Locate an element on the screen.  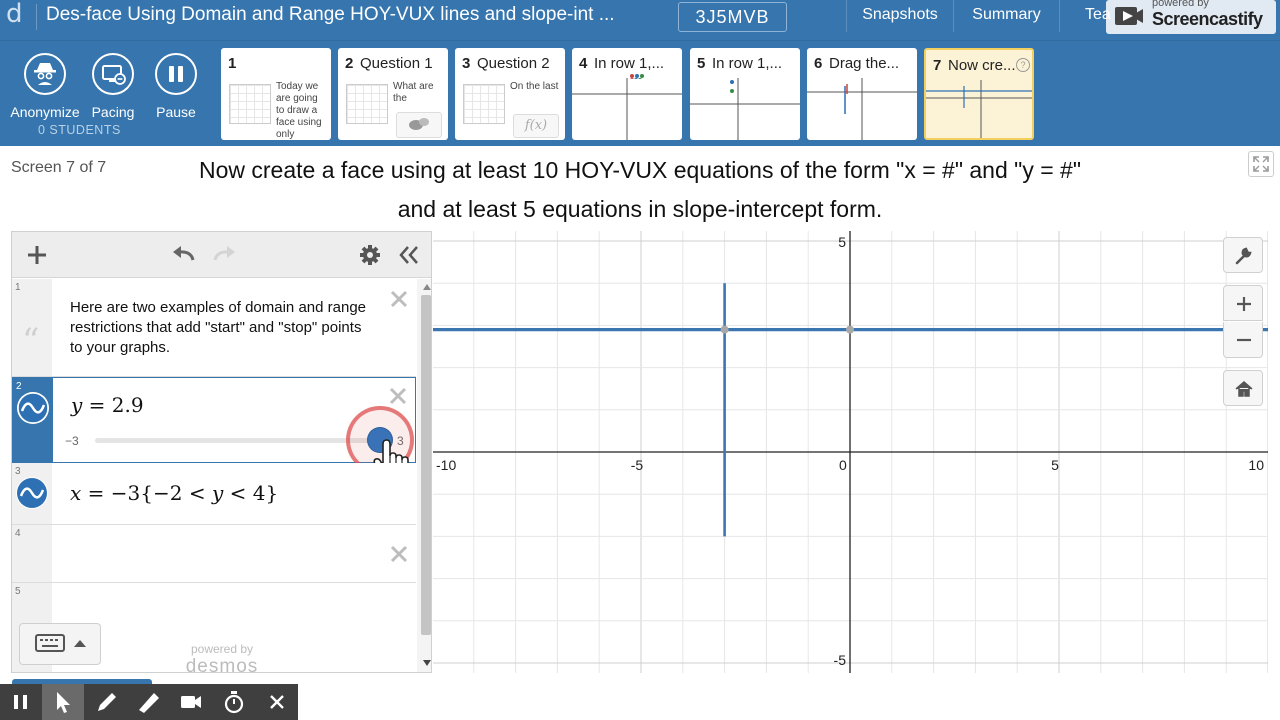
row-number: 1 is located at coordinates (18, 287).